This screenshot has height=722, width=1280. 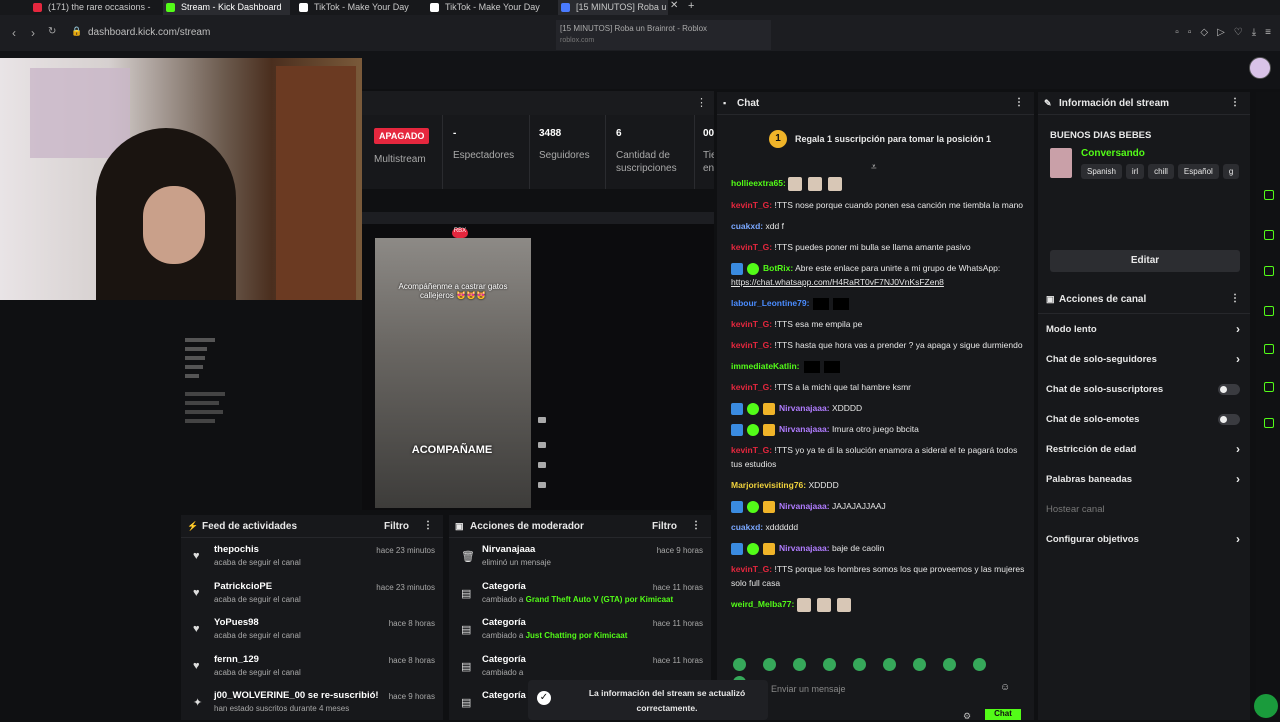 I want to click on chat-username: Marjorievisiting76:, so click(x=768, y=485).